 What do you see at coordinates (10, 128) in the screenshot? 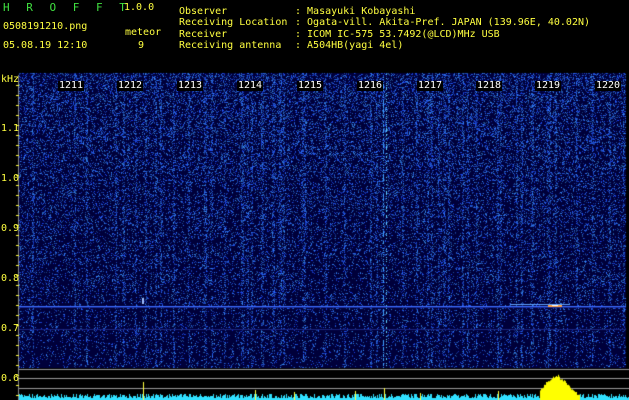
I see `freq-tick-label: 1.1` at bounding box center [10, 128].